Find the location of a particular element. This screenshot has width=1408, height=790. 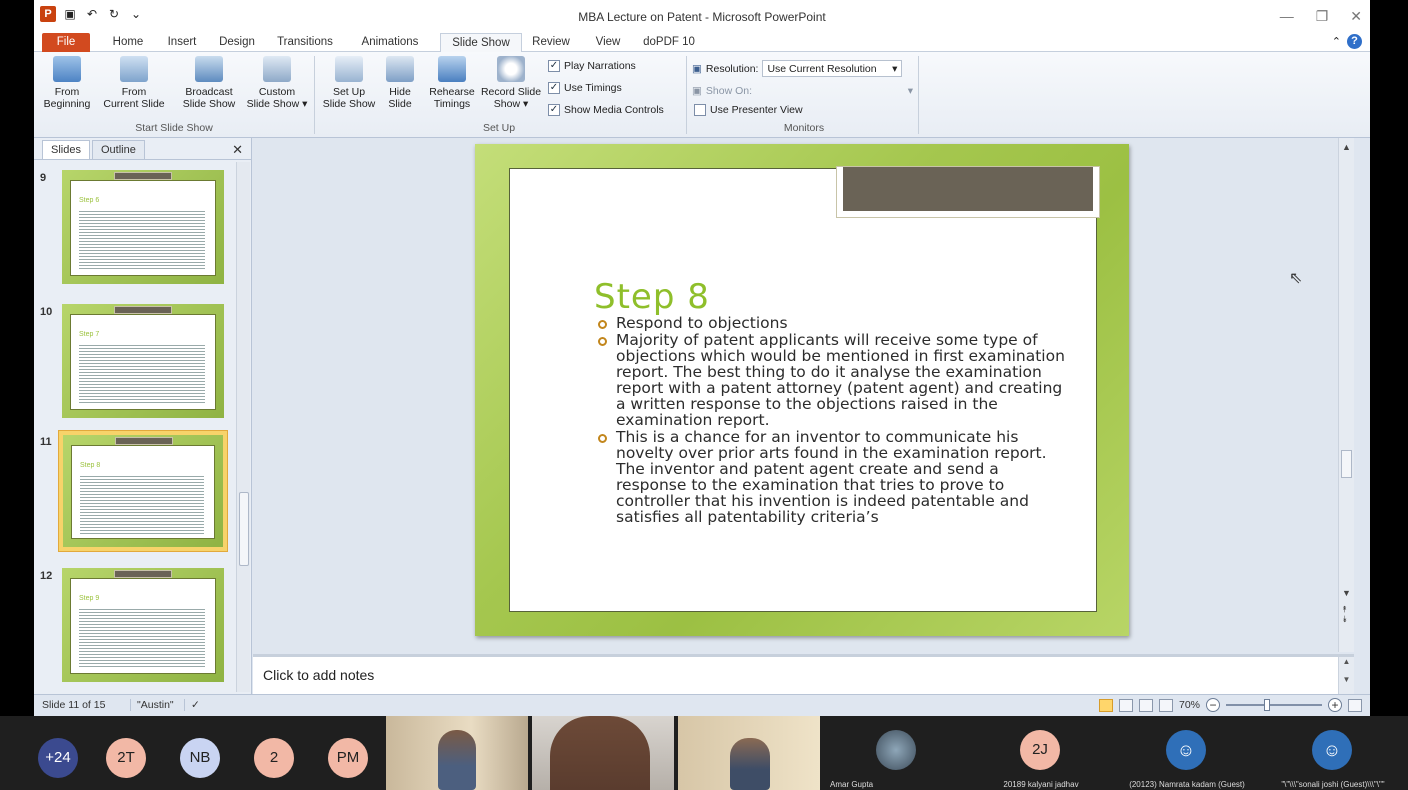

slide-thumbnail-12: Step 9 is located at coordinates (143, 625).